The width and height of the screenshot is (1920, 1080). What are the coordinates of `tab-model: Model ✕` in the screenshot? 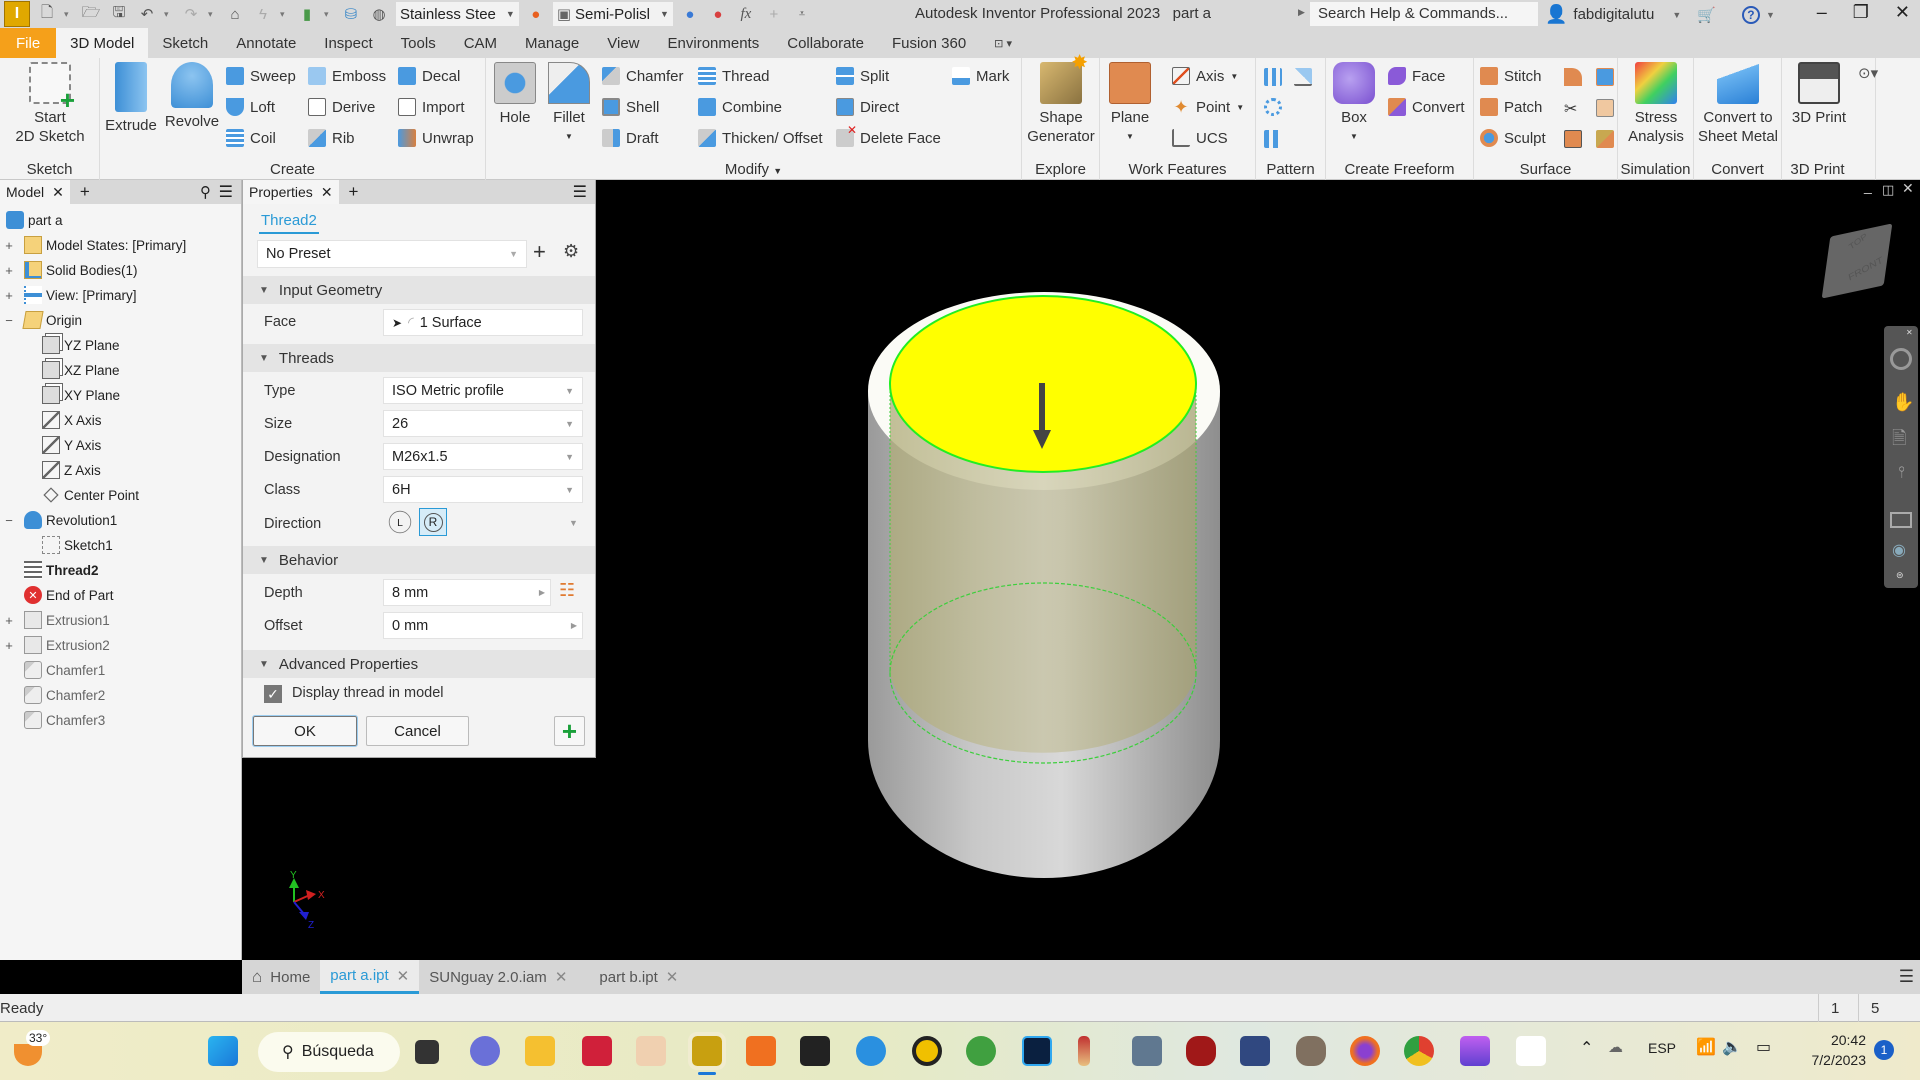 It's located at (35, 192).